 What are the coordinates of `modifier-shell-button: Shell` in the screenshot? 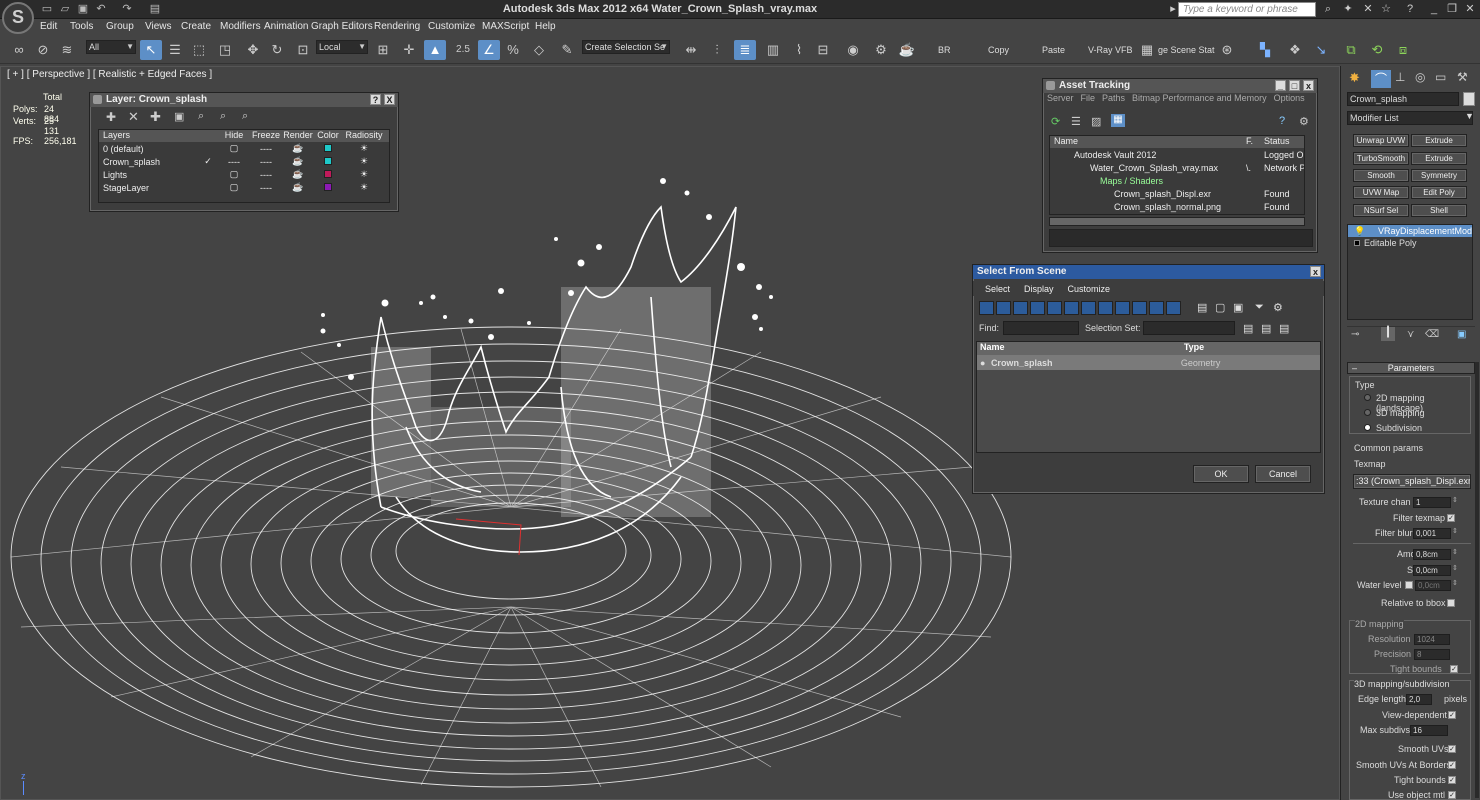 It's located at (1439, 210).